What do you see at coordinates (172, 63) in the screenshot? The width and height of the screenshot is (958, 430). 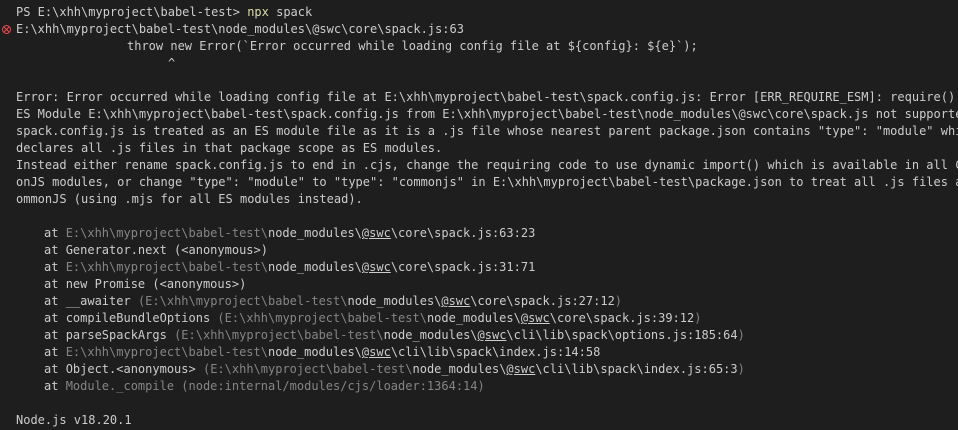 I see `caret-line: ^` at bounding box center [172, 63].